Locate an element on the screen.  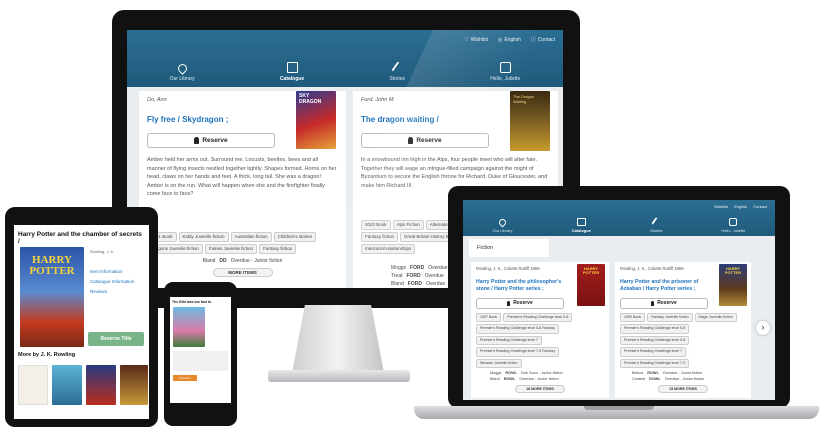
map-pin-icon is located at coordinates (502, 222).